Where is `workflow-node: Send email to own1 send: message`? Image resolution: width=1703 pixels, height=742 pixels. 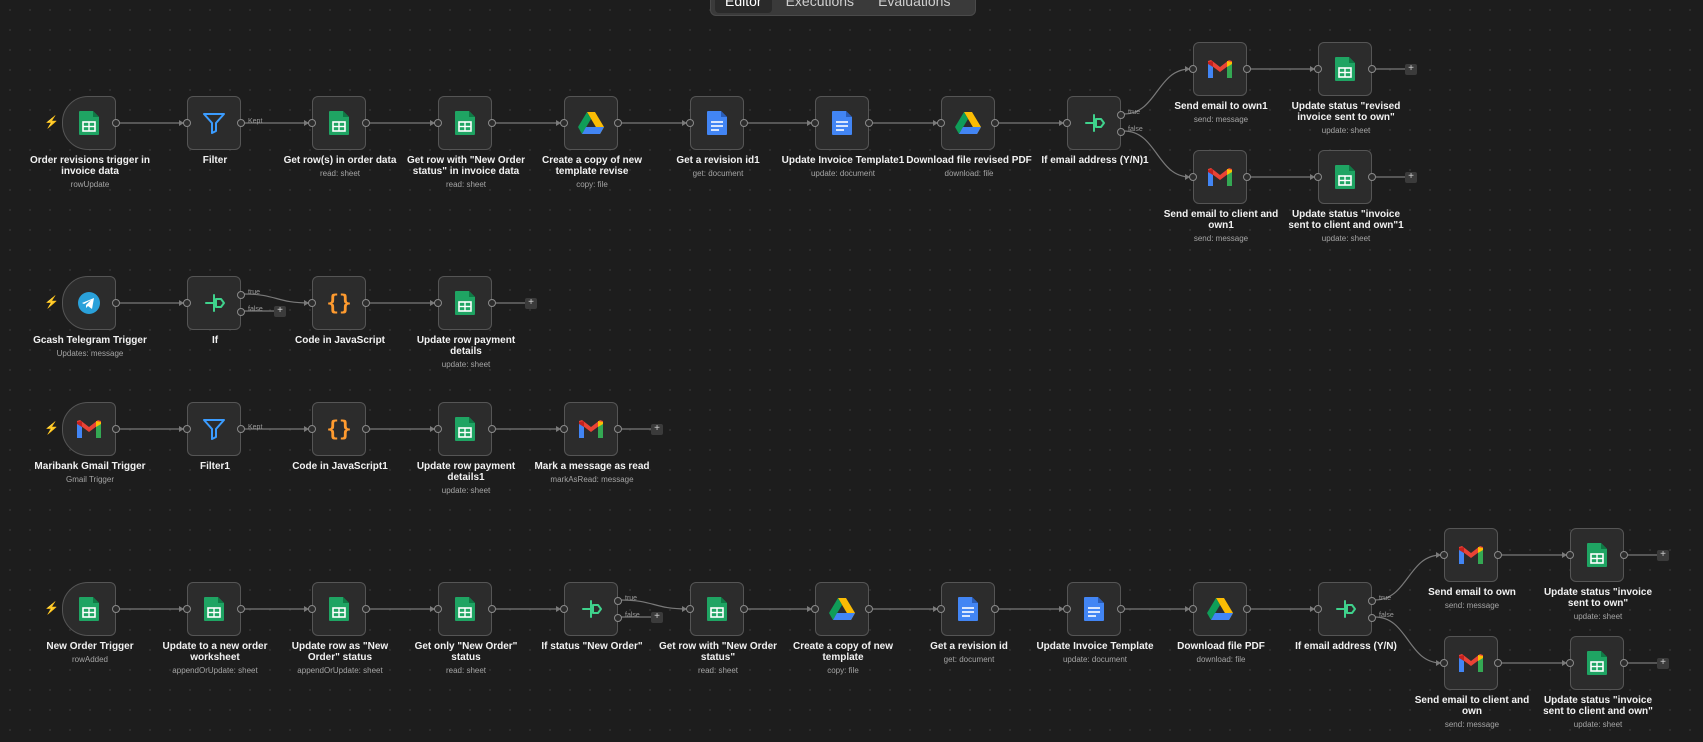 workflow-node: Send email to own1 send: message is located at coordinates (1221, 83).